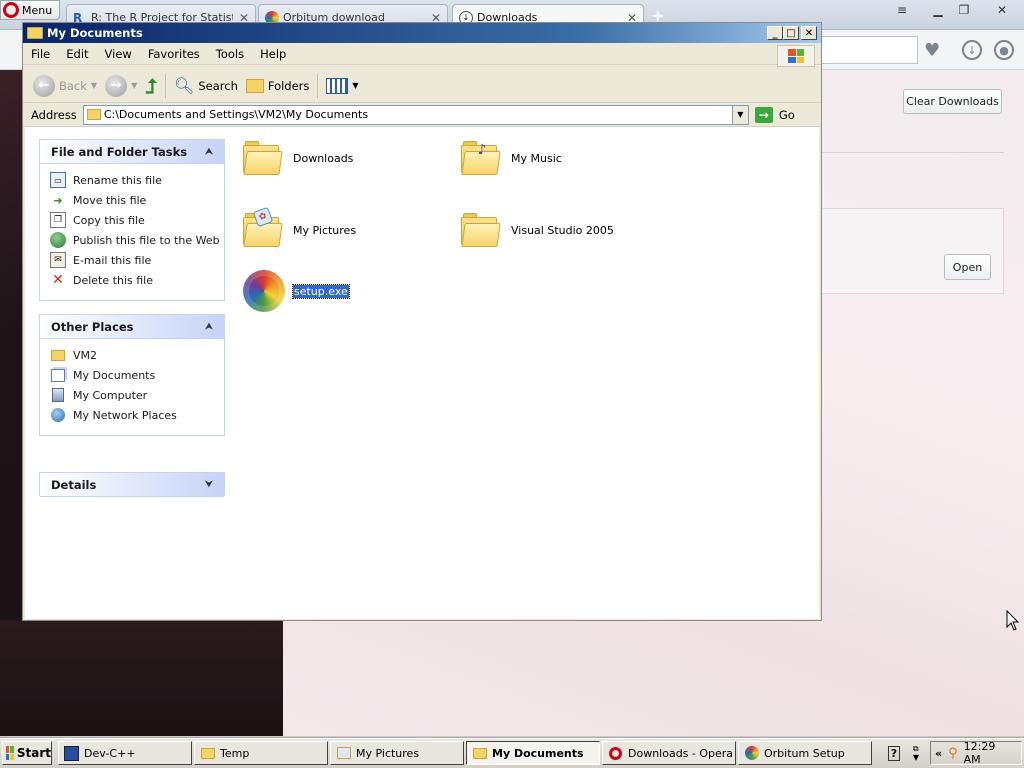 The height and width of the screenshot is (768, 1024). What do you see at coordinates (74, 484) in the screenshot?
I see `panel-title: Details` at bounding box center [74, 484].